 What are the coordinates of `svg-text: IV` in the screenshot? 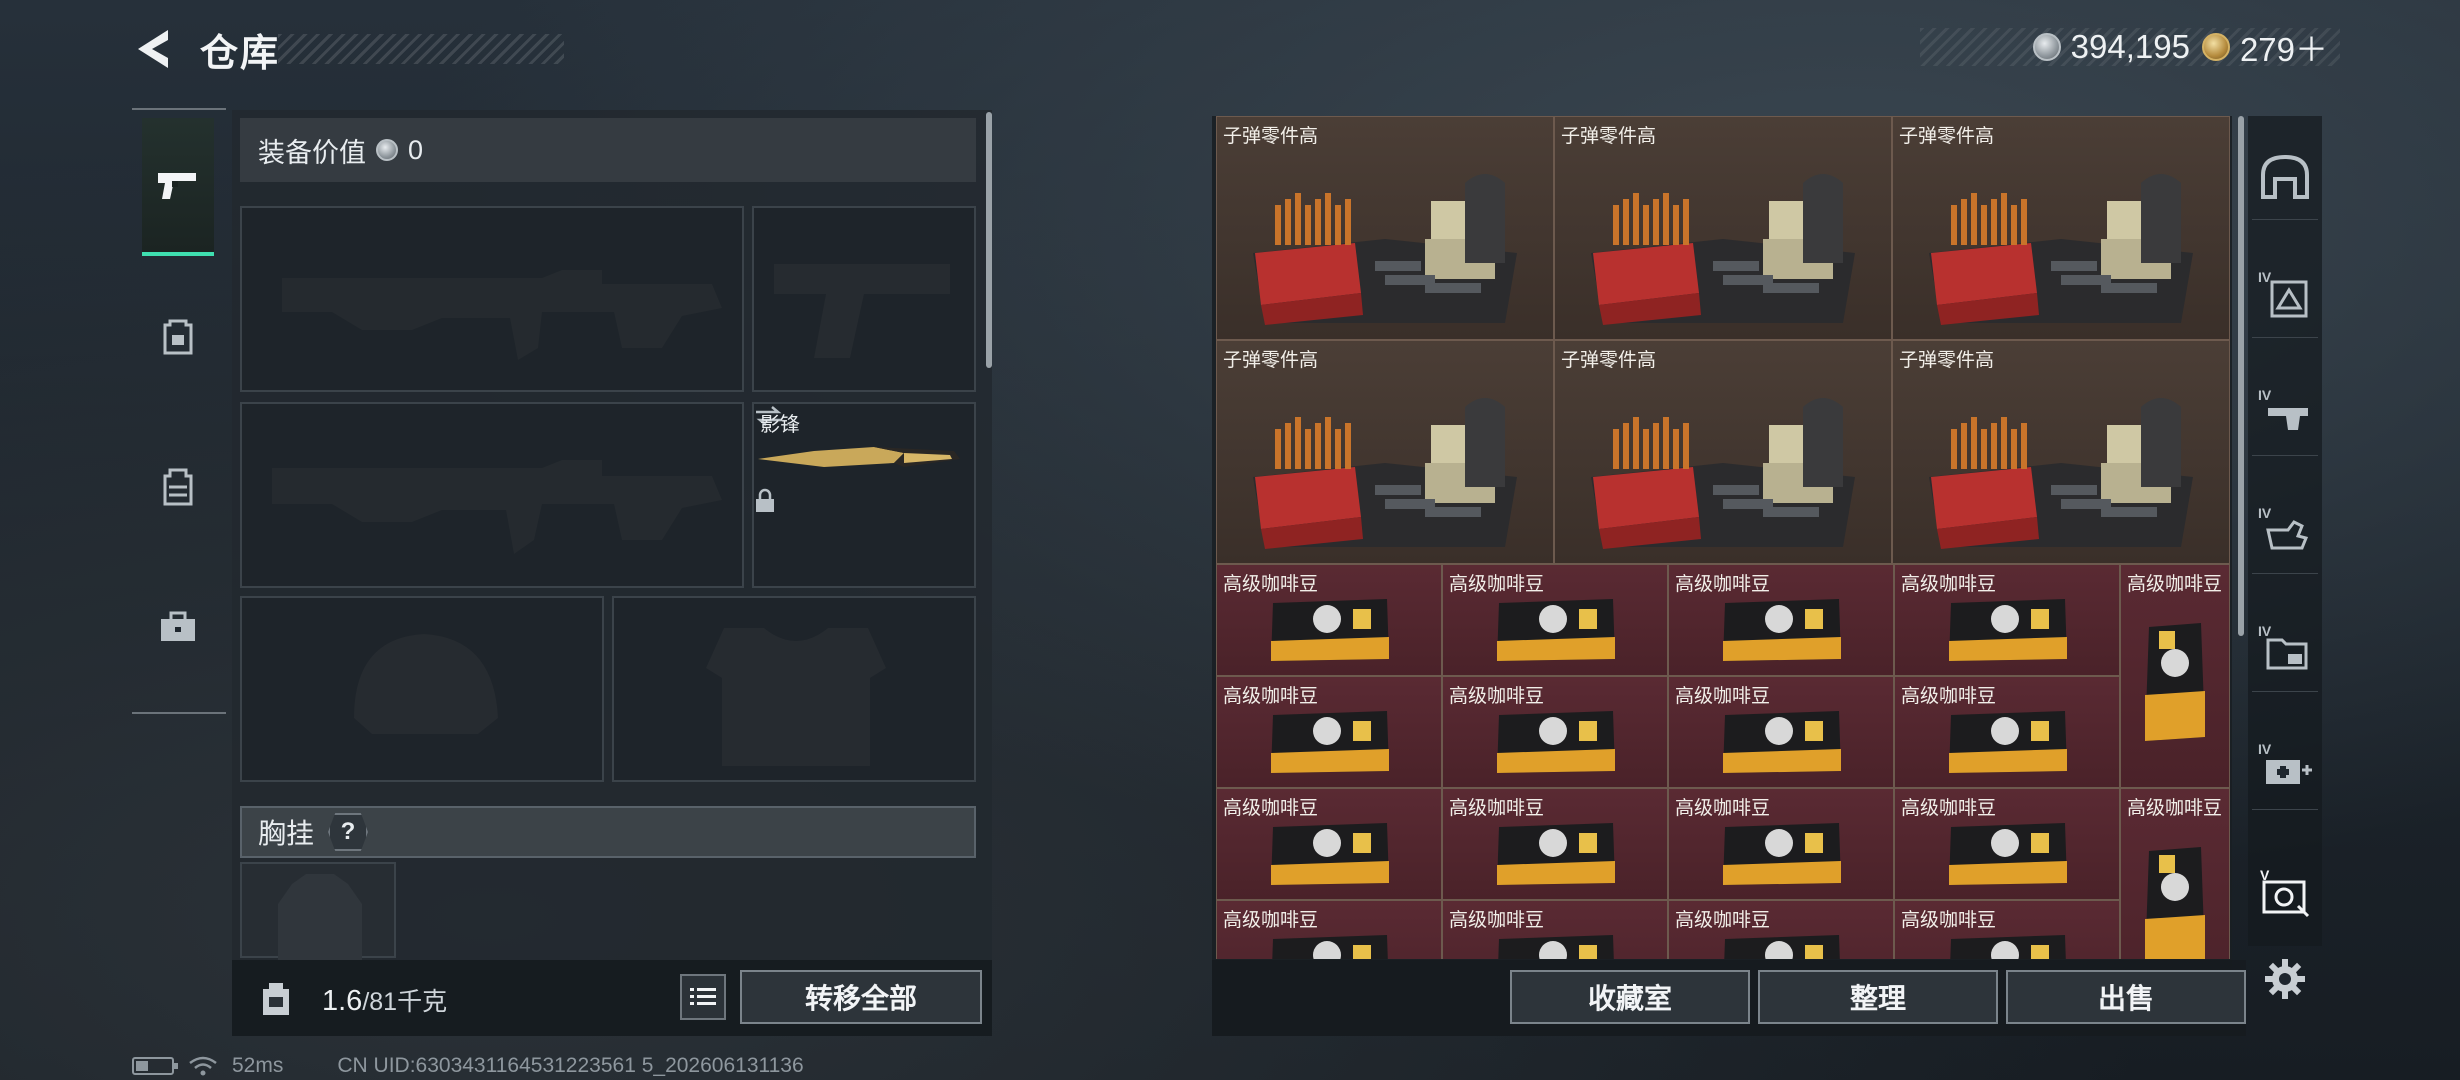 It's located at (2265, 395).